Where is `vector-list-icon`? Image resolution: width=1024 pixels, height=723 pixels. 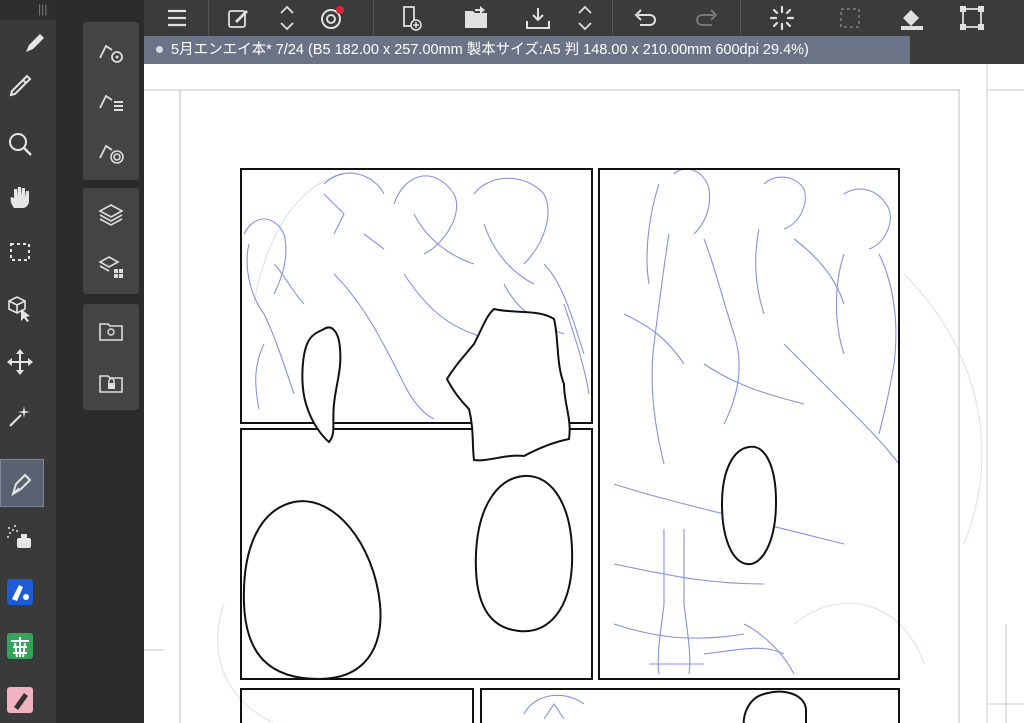
vector-list-icon is located at coordinates (111, 101).